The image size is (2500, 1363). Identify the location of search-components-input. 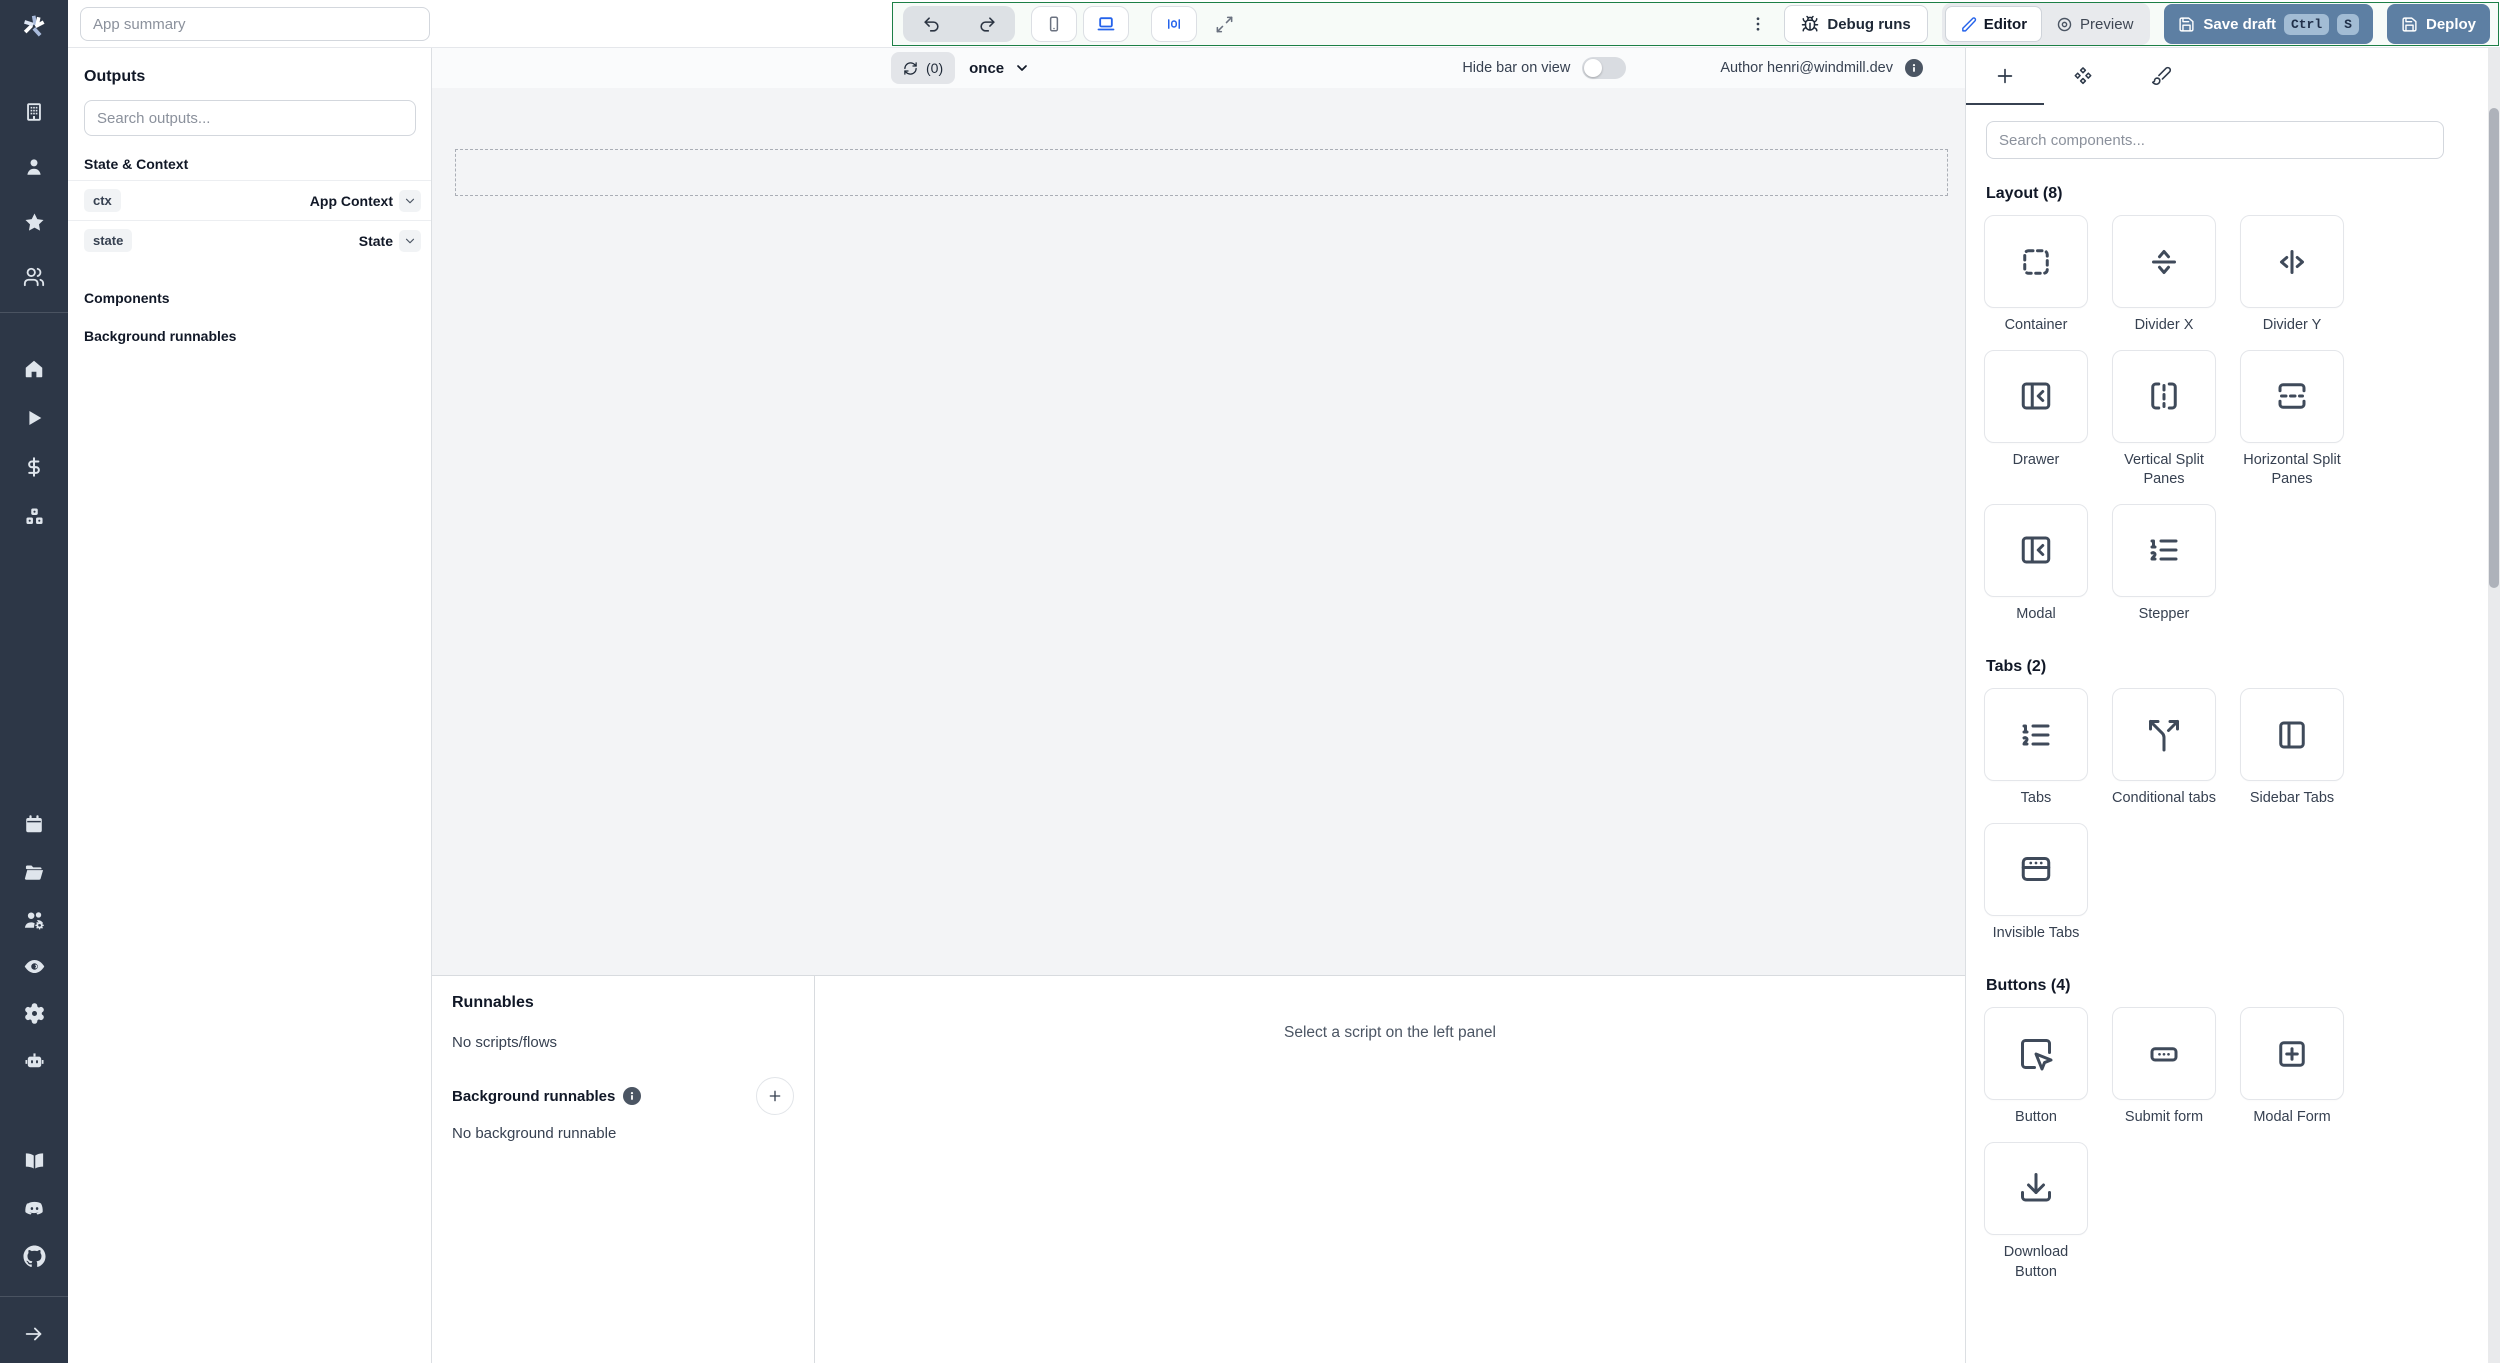
(2215, 140).